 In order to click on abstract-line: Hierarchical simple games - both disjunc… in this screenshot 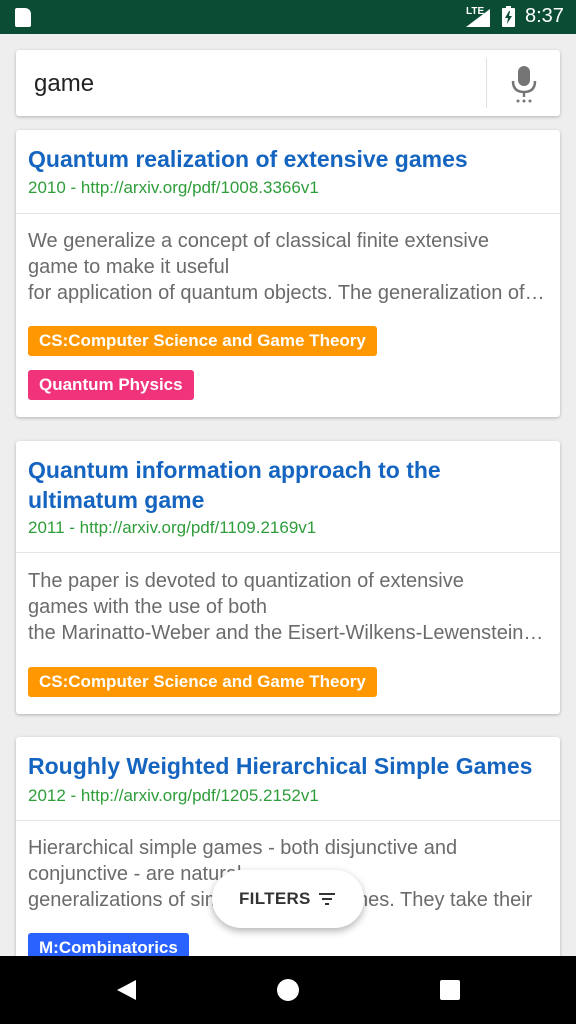, I will do `click(243, 848)`.